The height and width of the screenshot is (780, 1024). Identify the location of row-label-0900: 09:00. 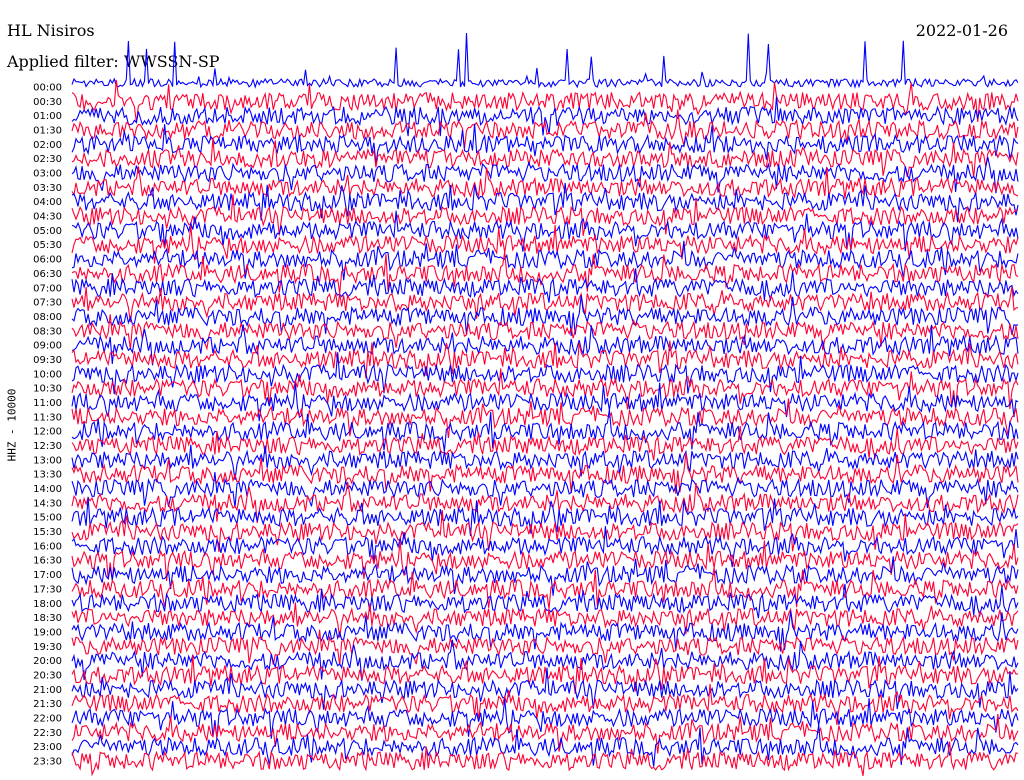
(47, 346).